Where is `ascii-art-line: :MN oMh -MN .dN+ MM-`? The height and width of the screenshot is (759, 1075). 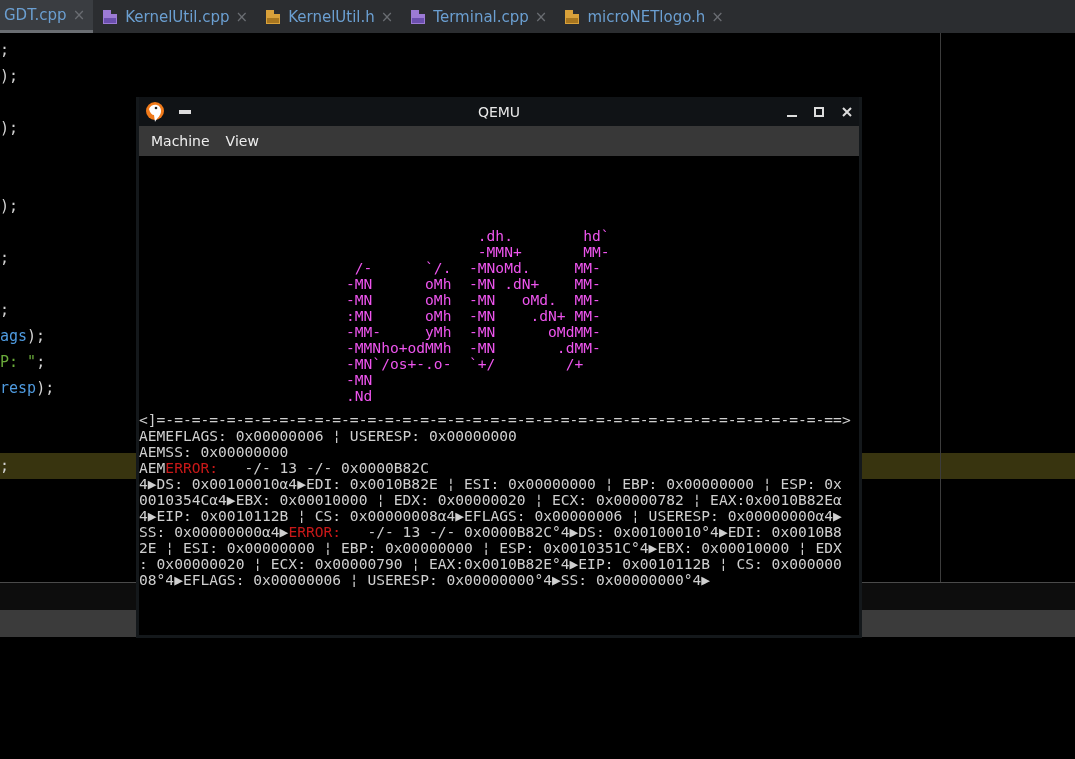
ascii-art-line: :MN oMh -MN .dN+ MM- is located at coordinates (473, 316).